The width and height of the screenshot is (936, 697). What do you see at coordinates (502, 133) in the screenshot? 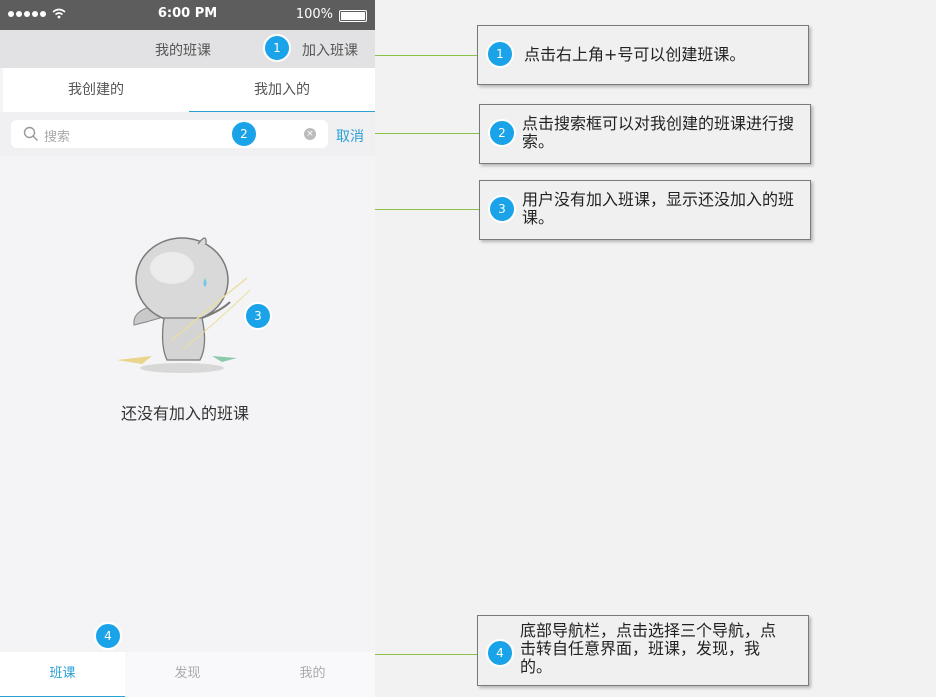
I see `callout-badge-2: 2` at bounding box center [502, 133].